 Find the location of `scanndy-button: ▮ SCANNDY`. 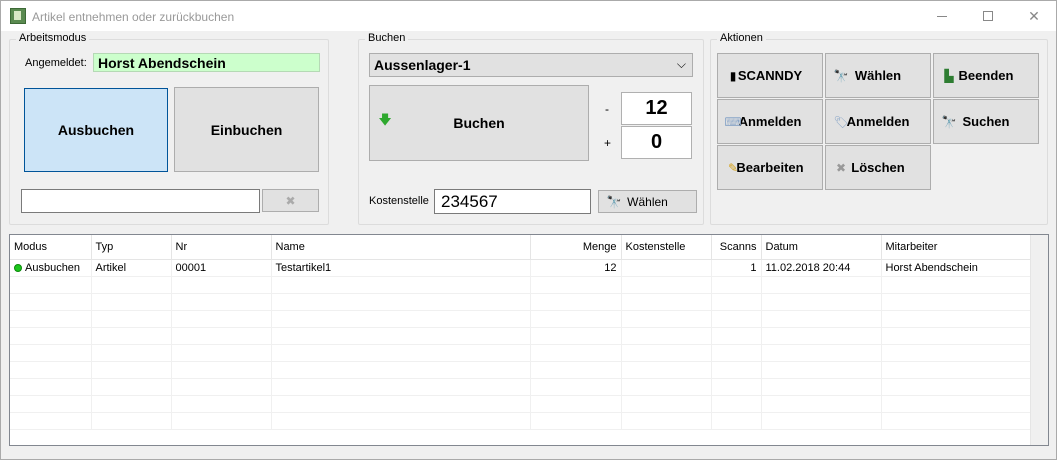

scanndy-button: ▮ SCANNDY is located at coordinates (770, 75).